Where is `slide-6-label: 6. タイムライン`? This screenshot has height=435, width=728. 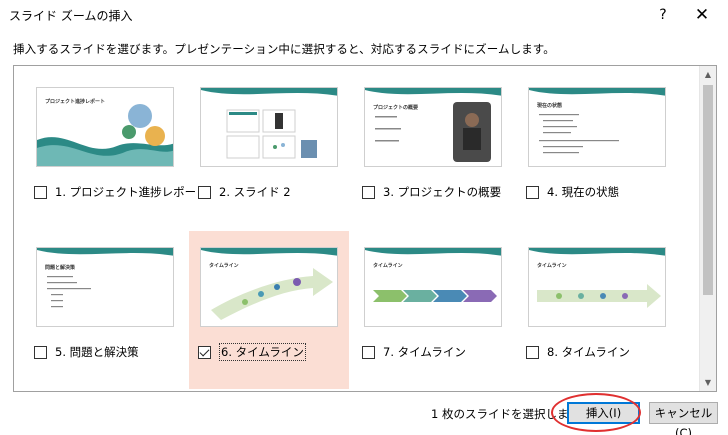
slide-6-label: 6. タイムライン is located at coordinates (262, 352).